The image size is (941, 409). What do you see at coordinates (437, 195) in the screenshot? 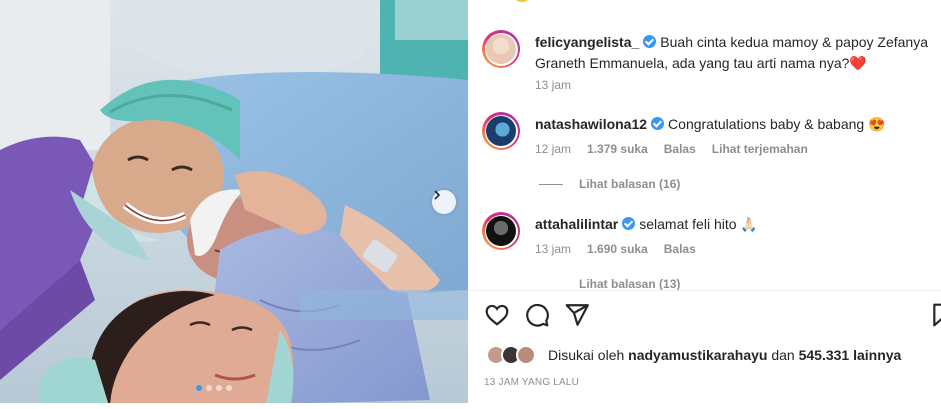
I see `chevron-right-icon` at bounding box center [437, 195].